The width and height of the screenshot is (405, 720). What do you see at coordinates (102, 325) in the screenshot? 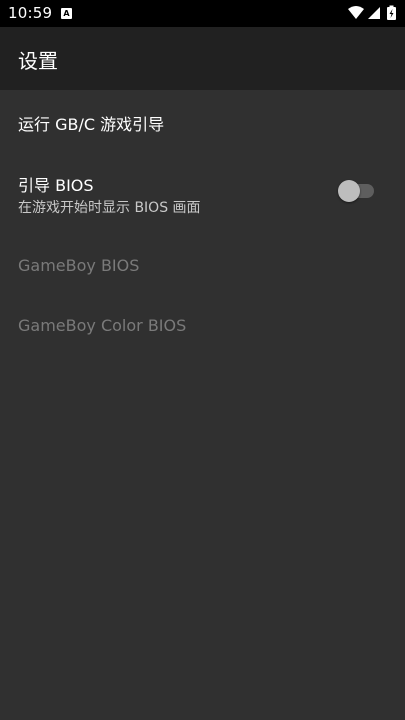
I see `pref-title: GameBoy Color BIOS` at bounding box center [102, 325].